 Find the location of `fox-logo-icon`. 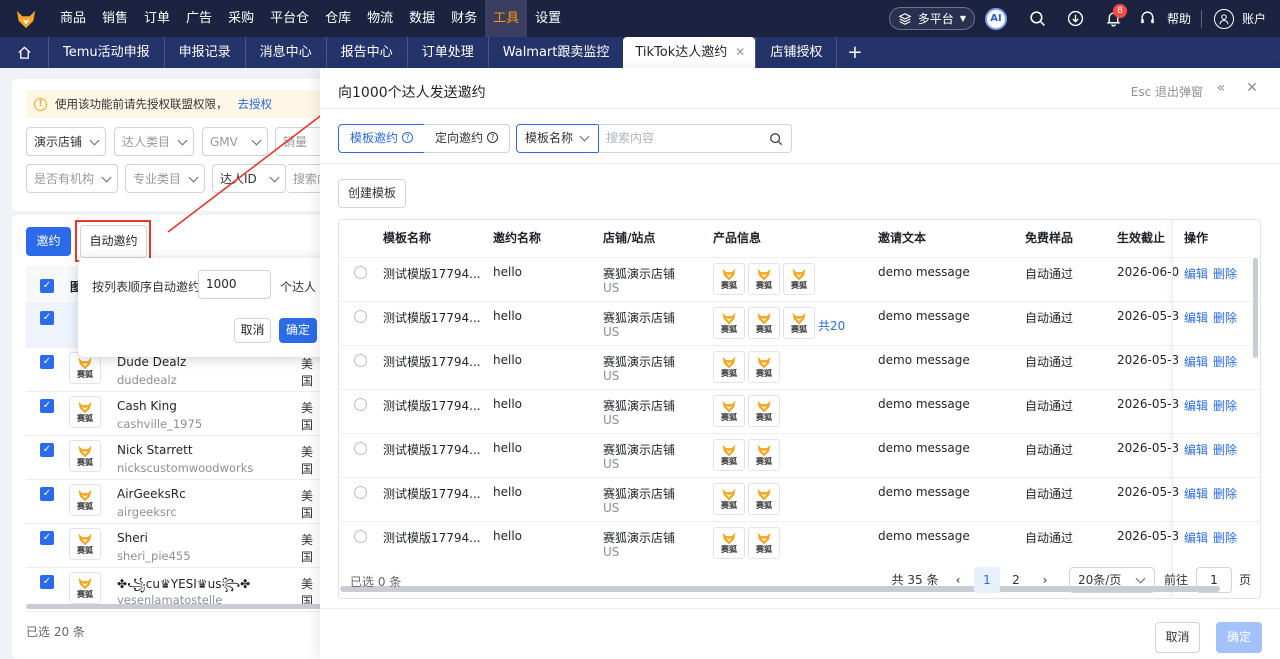

fox-logo-icon is located at coordinates (26, 18).